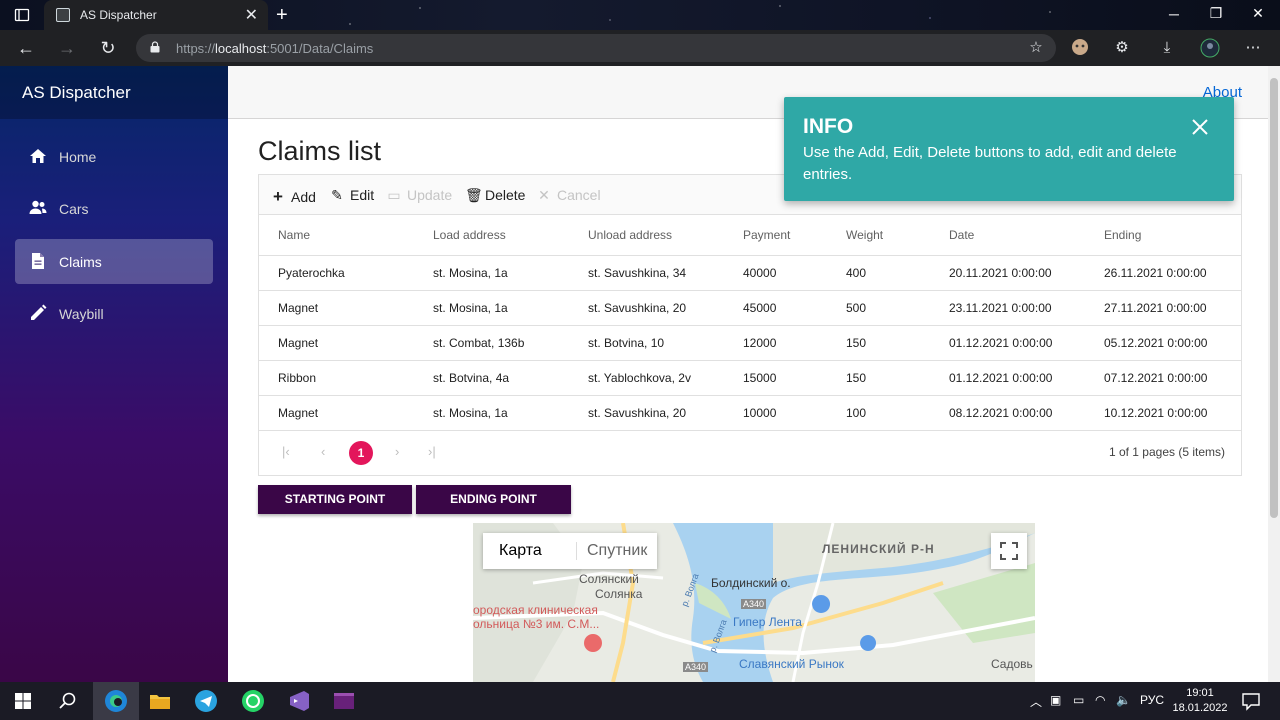 This screenshot has width=1280, height=720. What do you see at coordinates (568, 195) in the screenshot?
I see `cancel-button: ✕ Cancel` at bounding box center [568, 195].